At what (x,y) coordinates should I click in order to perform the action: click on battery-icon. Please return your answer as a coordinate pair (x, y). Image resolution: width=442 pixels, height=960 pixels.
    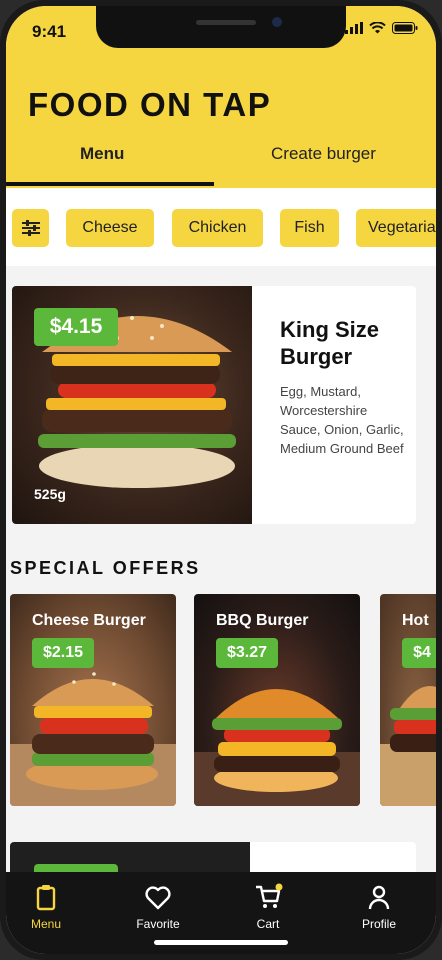
    Looking at the image, I should click on (405, 28).